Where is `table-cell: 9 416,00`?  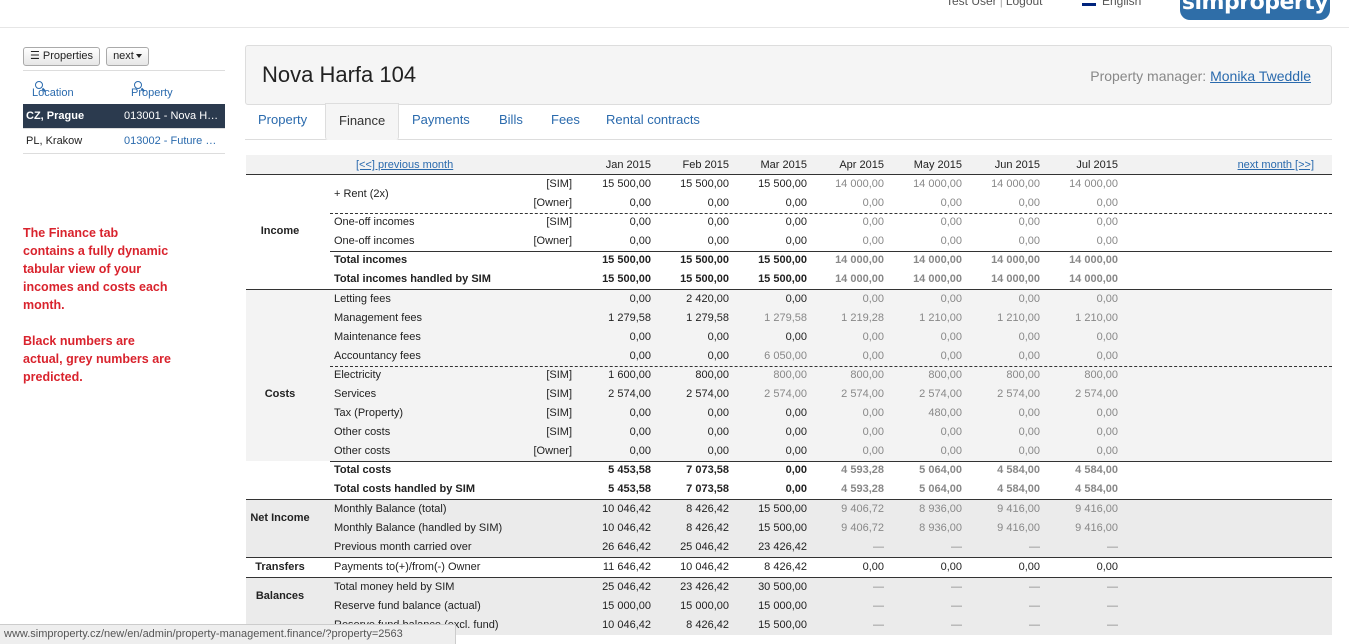
table-cell: 9 416,00 is located at coordinates (1096, 509).